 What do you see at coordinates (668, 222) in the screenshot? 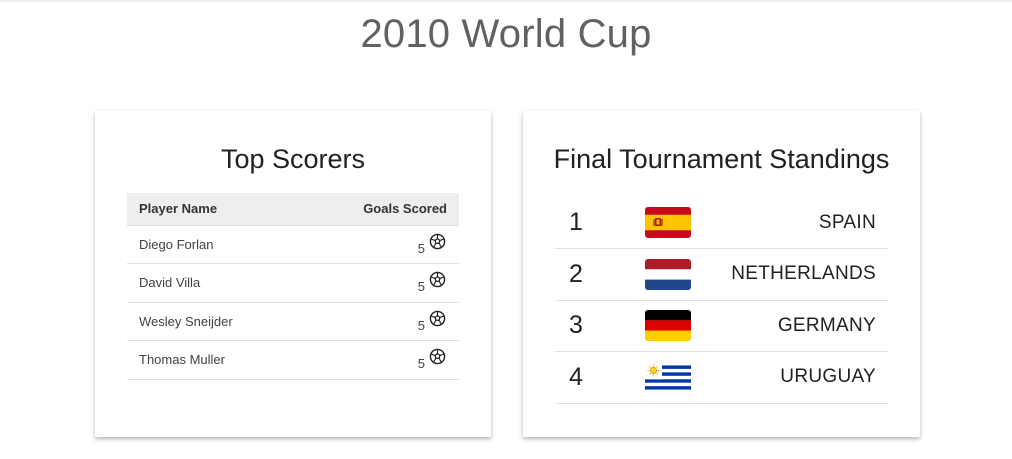
I see `spain-flag-icon` at bounding box center [668, 222].